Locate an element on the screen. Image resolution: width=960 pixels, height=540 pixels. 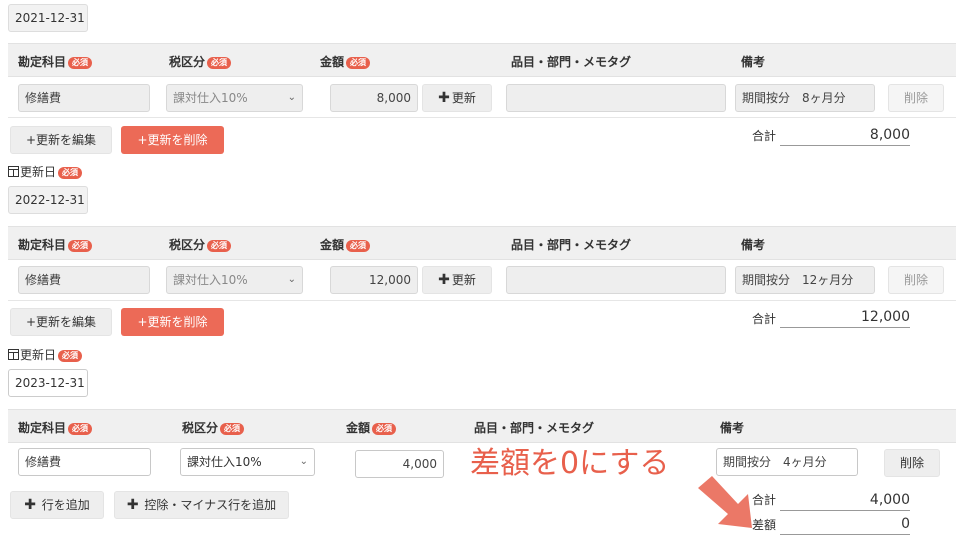
total-value: 4,000 is located at coordinates (845, 501).